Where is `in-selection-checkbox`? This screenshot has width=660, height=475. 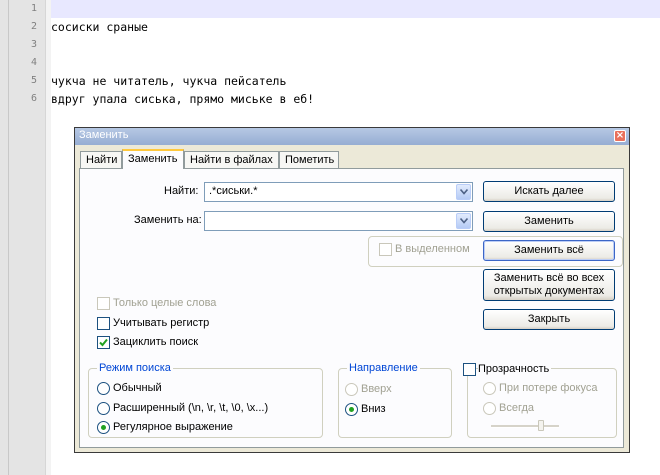
in-selection-checkbox is located at coordinates (385, 249).